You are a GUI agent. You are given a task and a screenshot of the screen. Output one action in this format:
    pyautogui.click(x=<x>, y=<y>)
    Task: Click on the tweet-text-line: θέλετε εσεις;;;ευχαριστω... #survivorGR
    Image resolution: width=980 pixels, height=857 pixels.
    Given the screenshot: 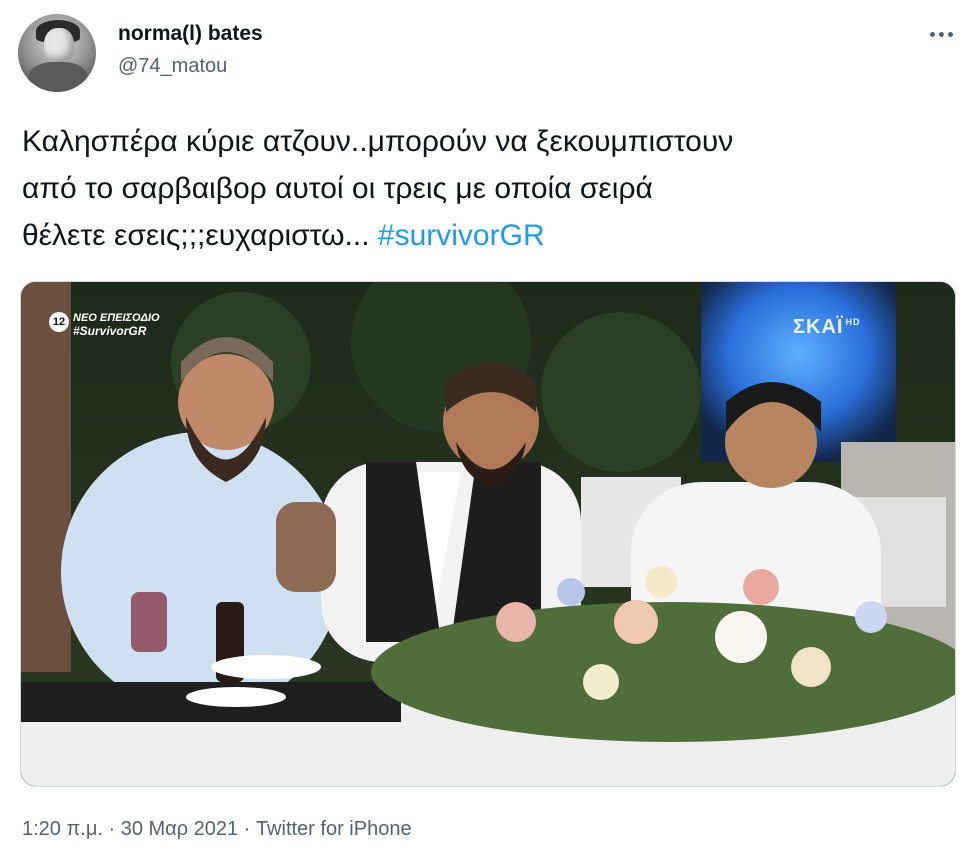 What is the action you would take?
    pyautogui.click(x=487, y=235)
    